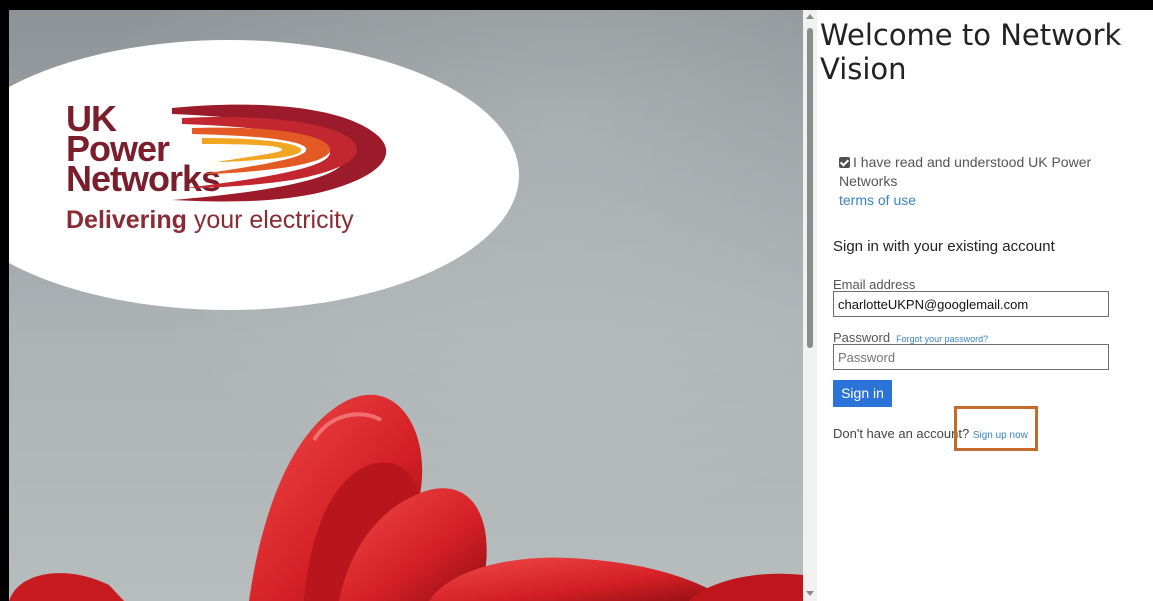 The width and height of the screenshot is (1153, 601). What do you see at coordinates (901, 433) in the screenshot?
I see `signup-prompt: Don't have an account?` at bounding box center [901, 433].